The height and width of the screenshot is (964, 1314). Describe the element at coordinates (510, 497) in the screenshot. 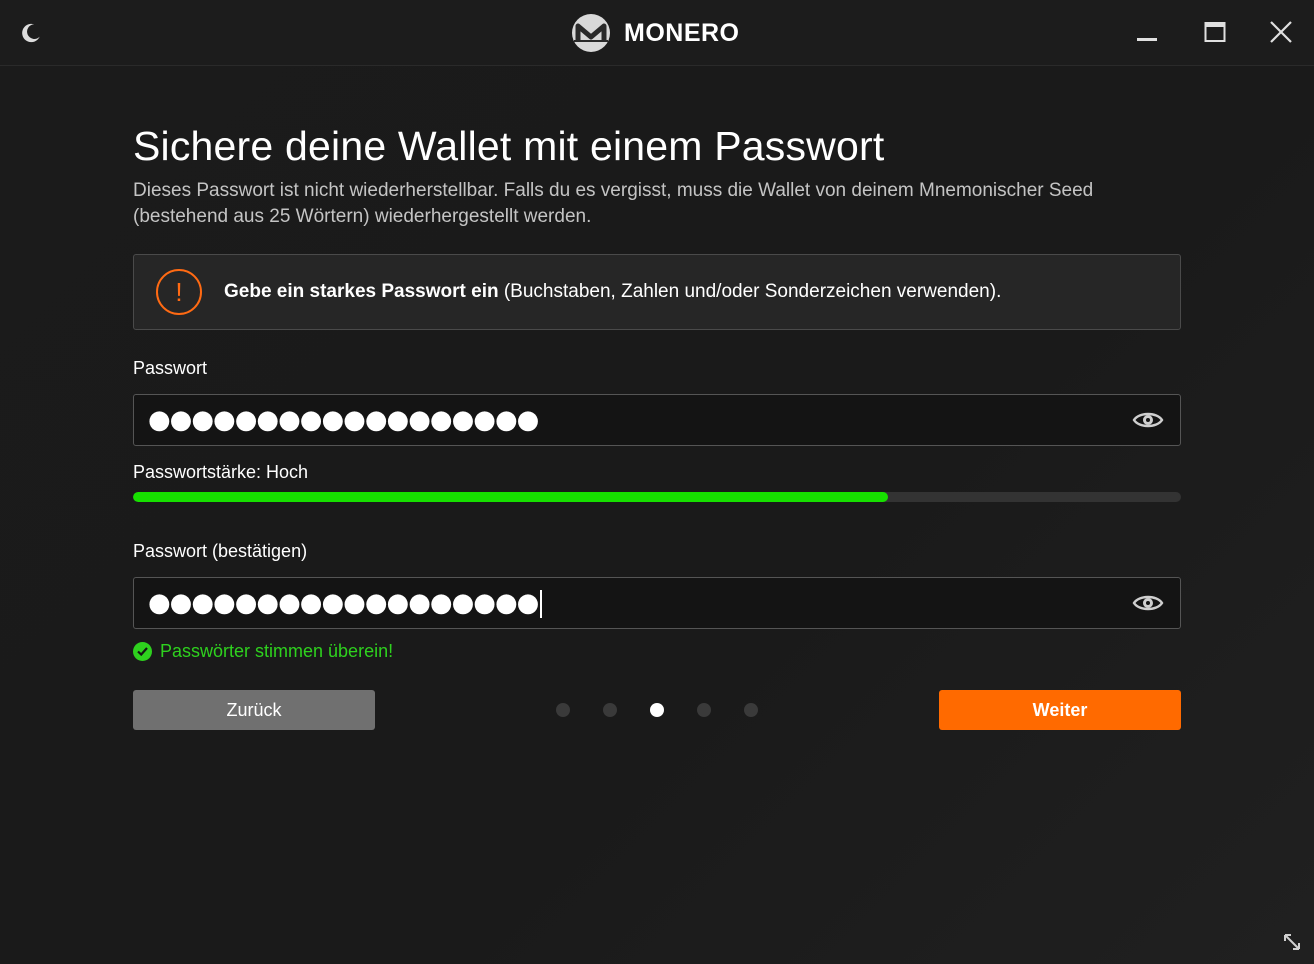

I see `password-strength-fill` at that location.